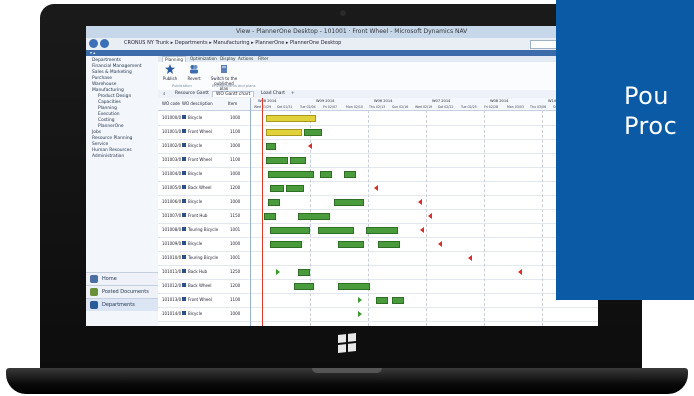 This screenshot has height=396, width=694. Describe the element at coordinates (197, 103) in the screenshot. I see `column-header-wo-description: WO description` at that location.